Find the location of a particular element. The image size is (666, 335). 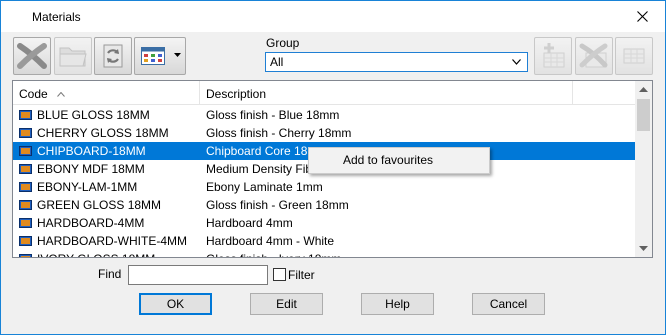

column-header-code: Code is located at coordinates (106, 93).